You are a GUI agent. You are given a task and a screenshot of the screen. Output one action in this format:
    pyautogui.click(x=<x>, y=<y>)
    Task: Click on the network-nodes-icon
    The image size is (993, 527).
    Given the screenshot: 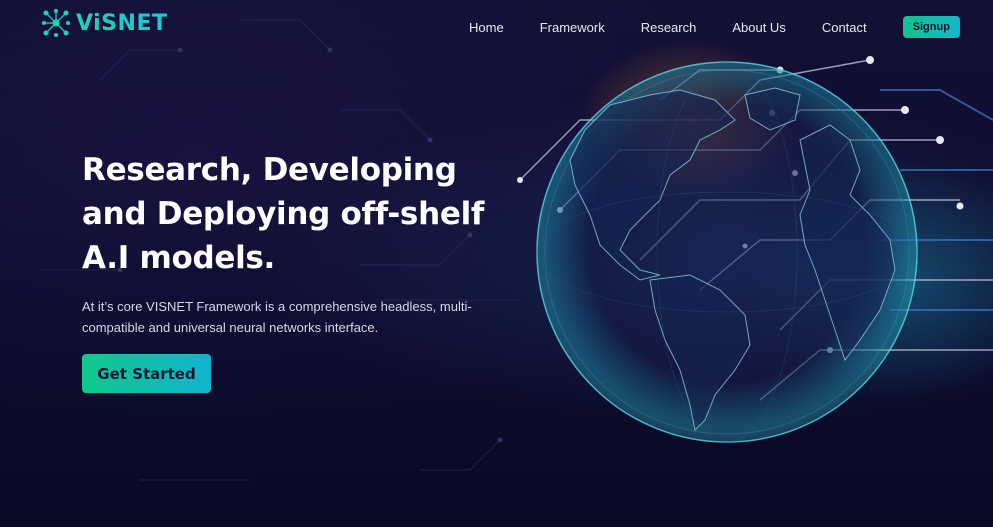 What is the action you would take?
    pyautogui.click(x=56, y=23)
    